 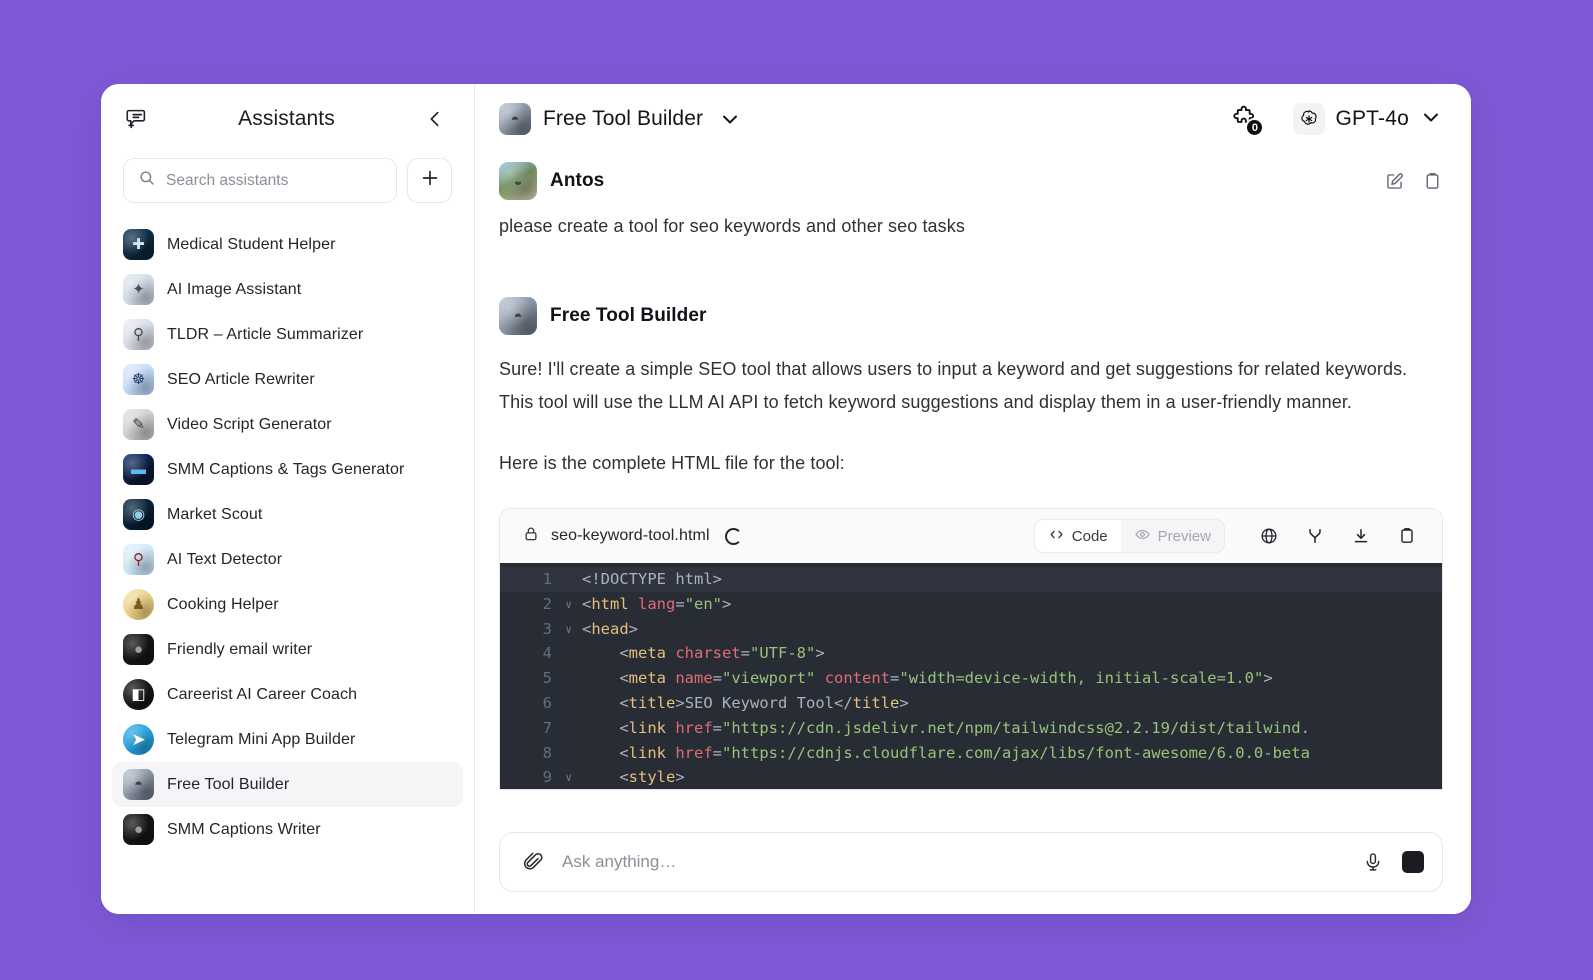 What do you see at coordinates (1012, 703) in the screenshot?
I see `code-line: <title>SEO Keyword Tool</title>` at bounding box center [1012, 703].